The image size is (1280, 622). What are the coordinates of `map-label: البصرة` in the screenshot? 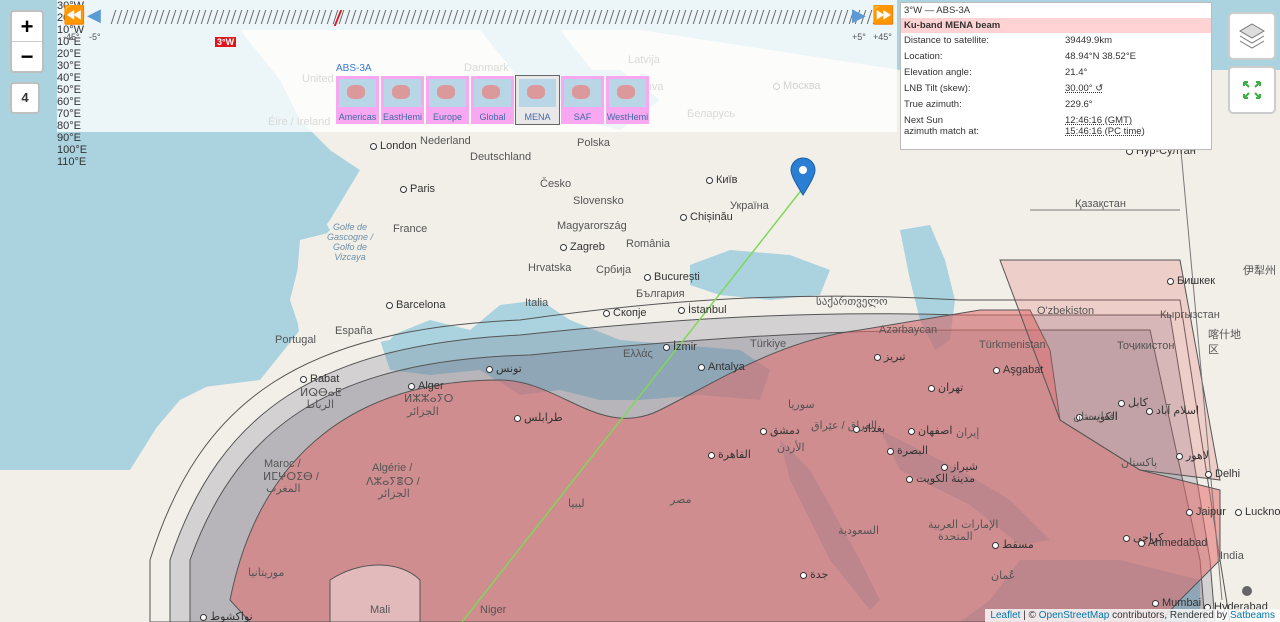 It's located at (907, 450).